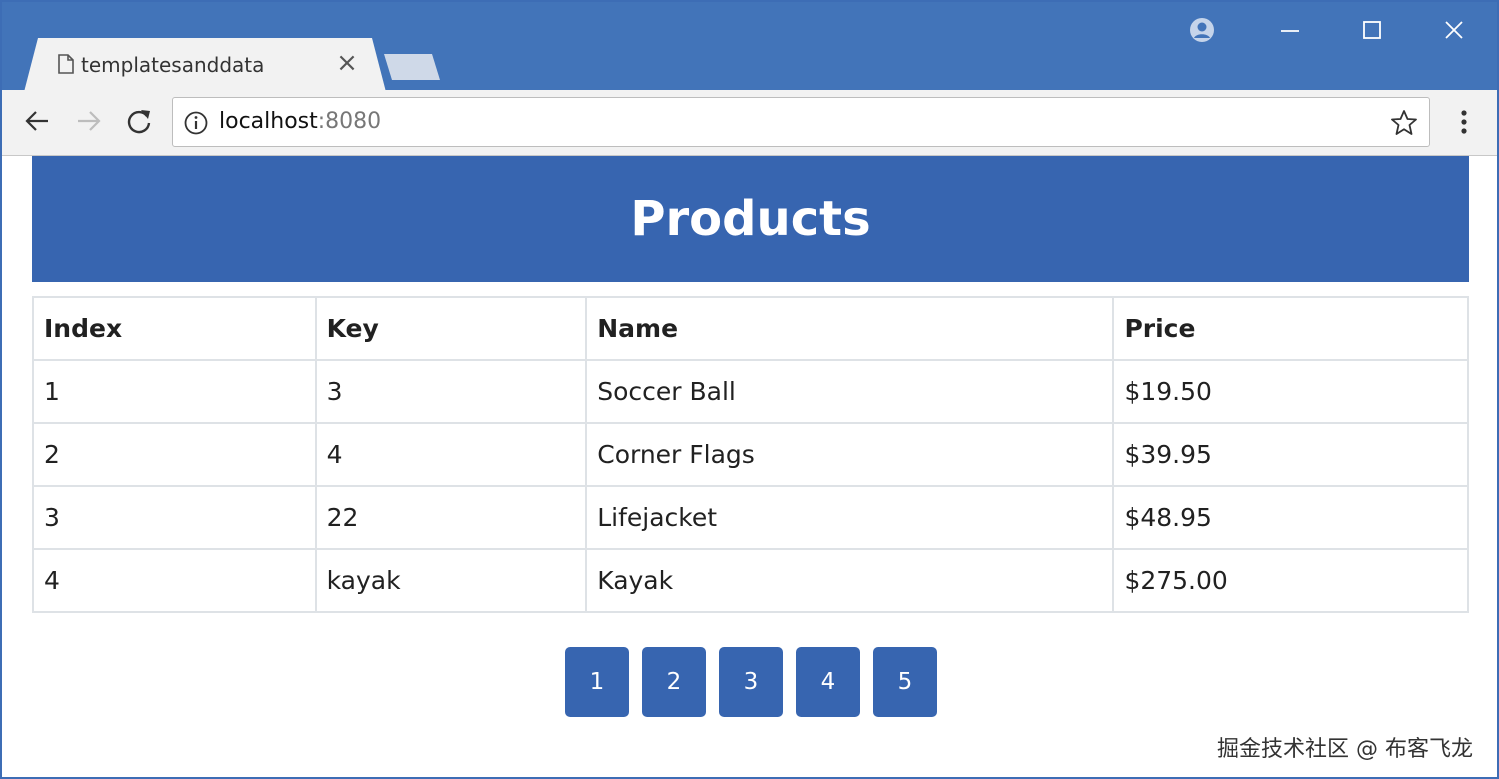  I want to click on table-row: 3 22 Lifejacket $48.95, so click(750, 517).